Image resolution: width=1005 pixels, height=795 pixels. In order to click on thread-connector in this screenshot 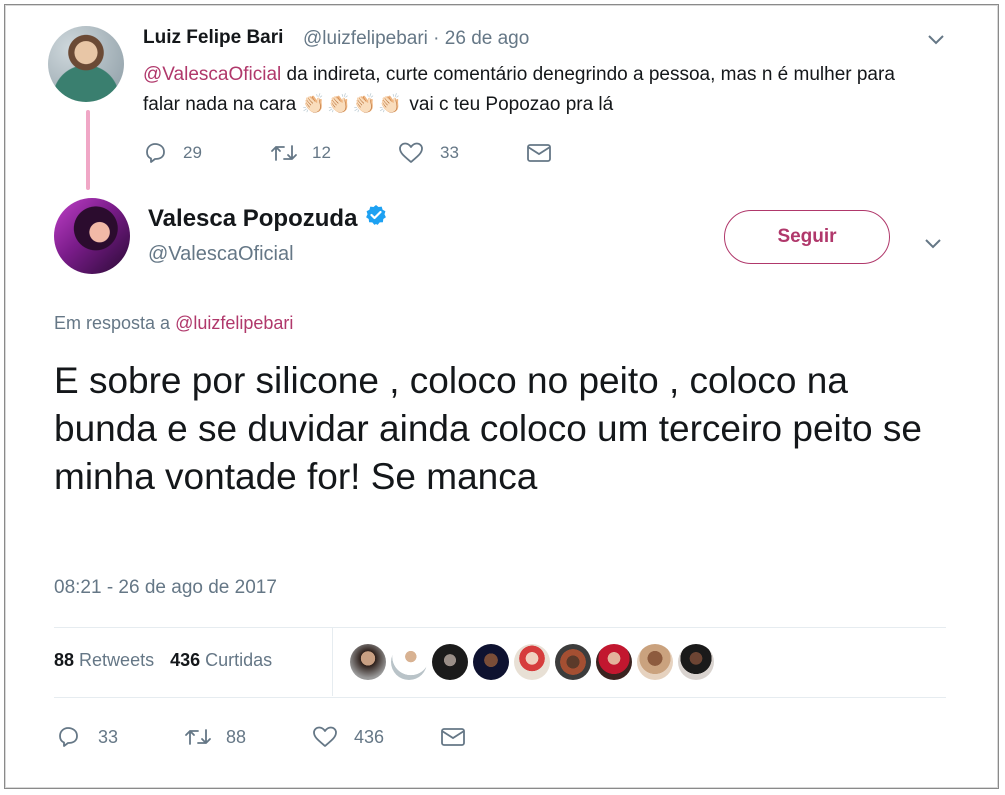, I will do `click(88, 150)`.